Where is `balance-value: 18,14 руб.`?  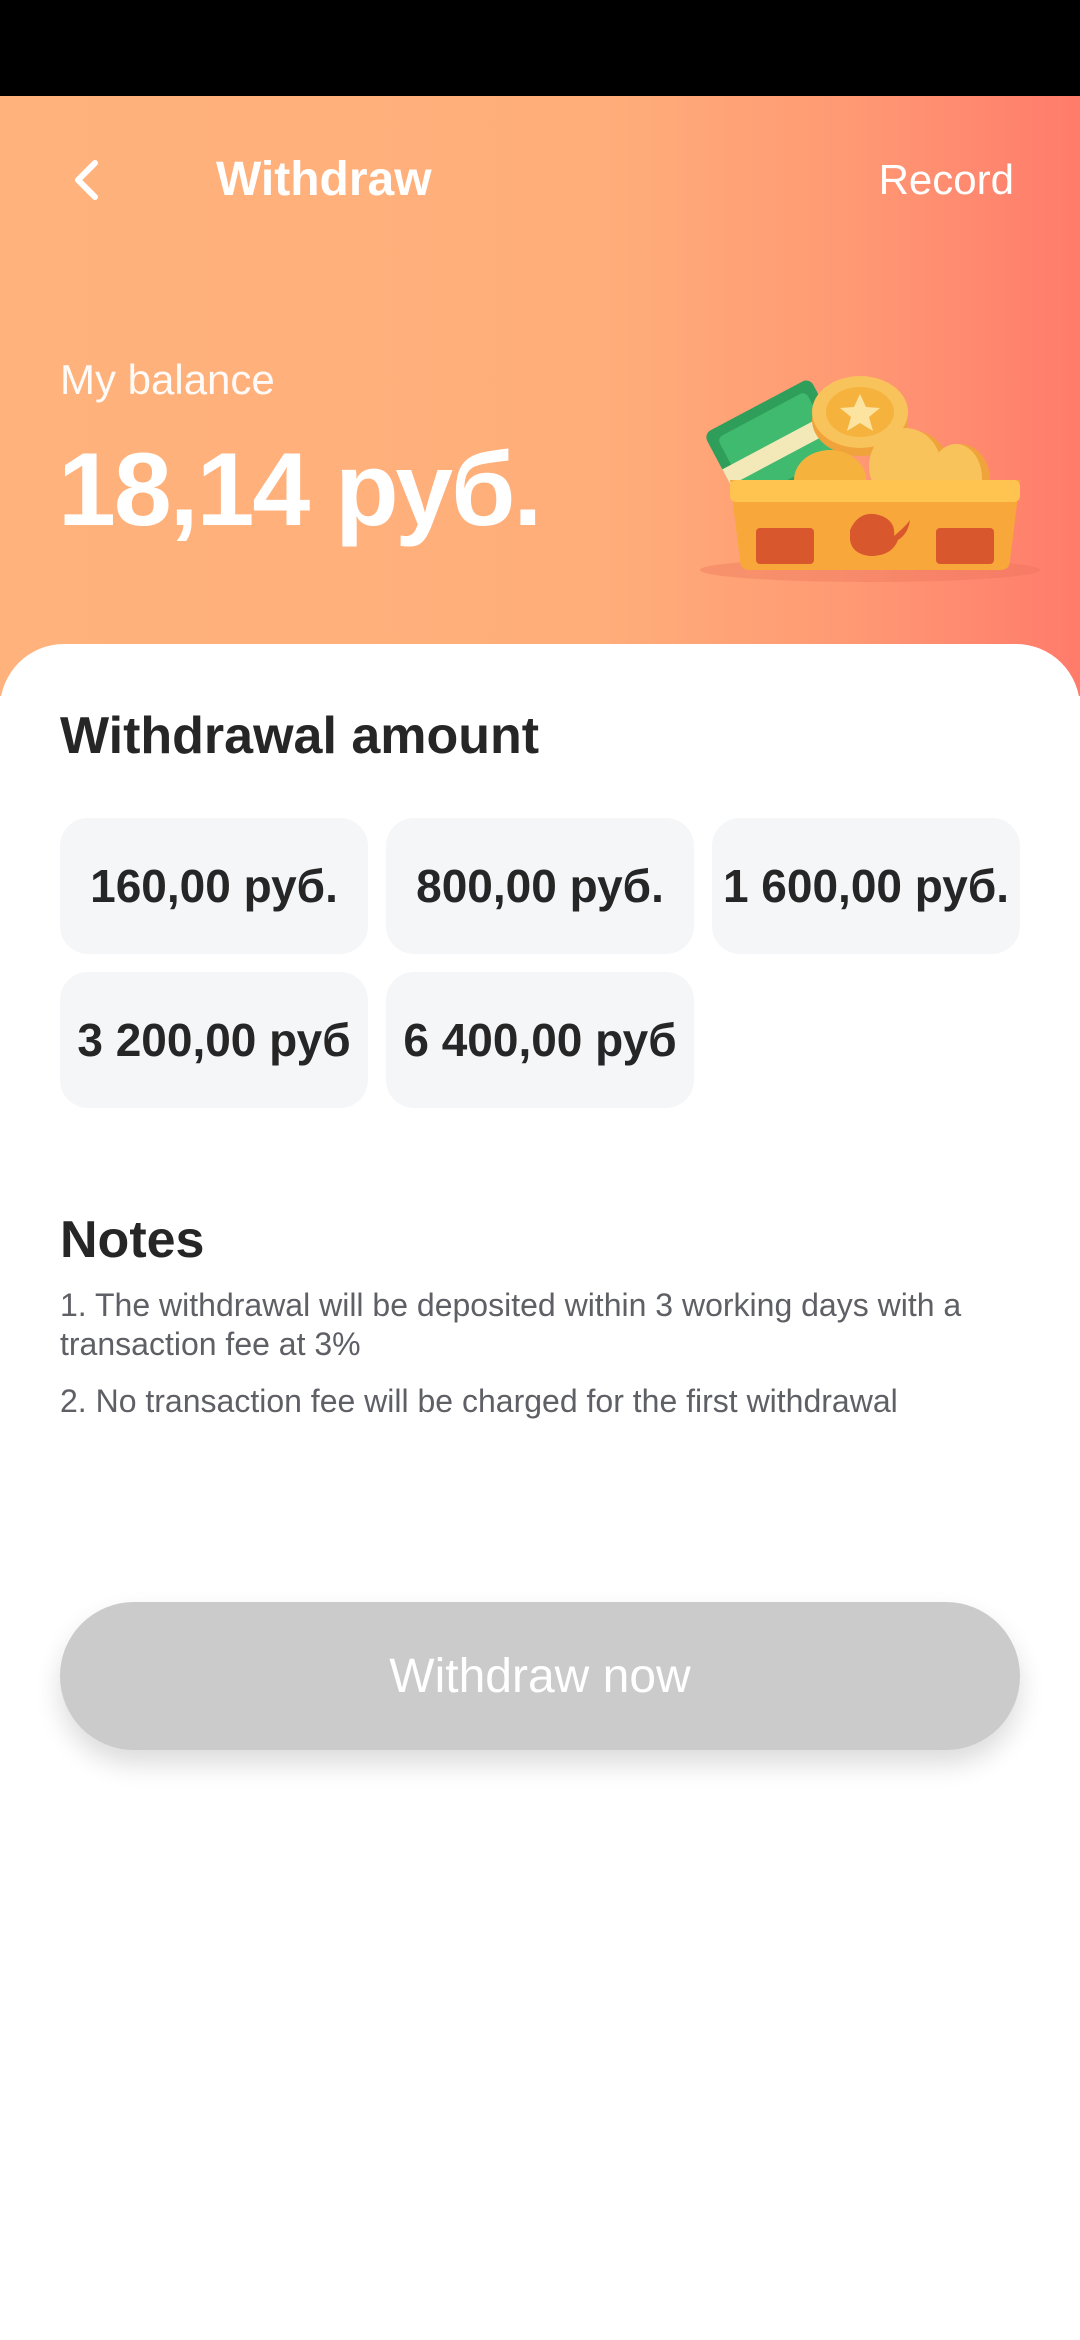
balance-value: 18,14 руб. is located at coordinates (300, 490).